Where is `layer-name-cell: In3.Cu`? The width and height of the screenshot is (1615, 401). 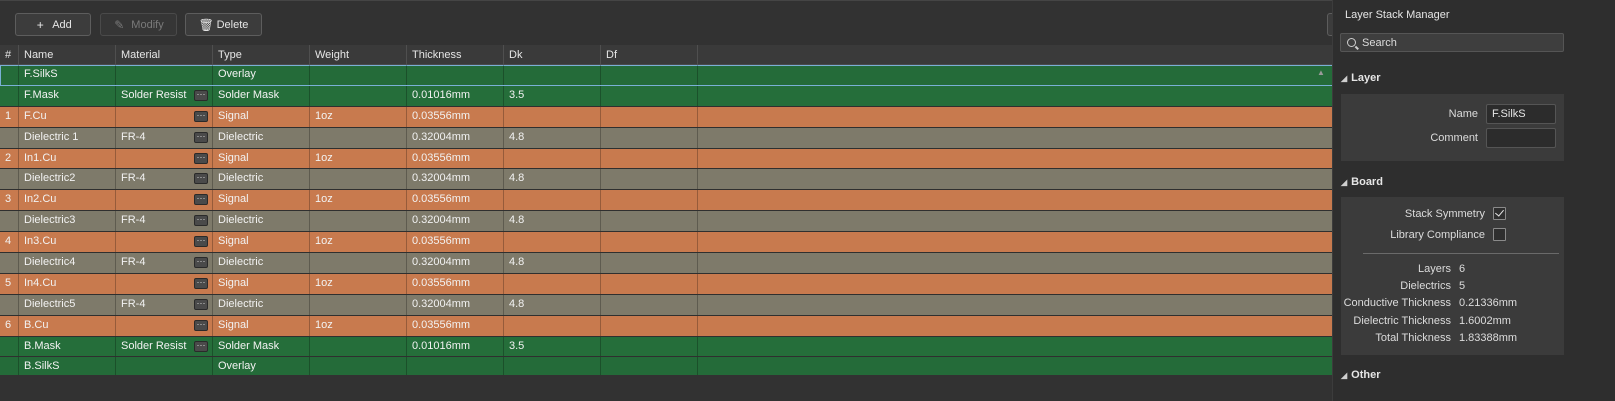 layer-name-cell: In3.Cu is located at coordinates (67, 242).